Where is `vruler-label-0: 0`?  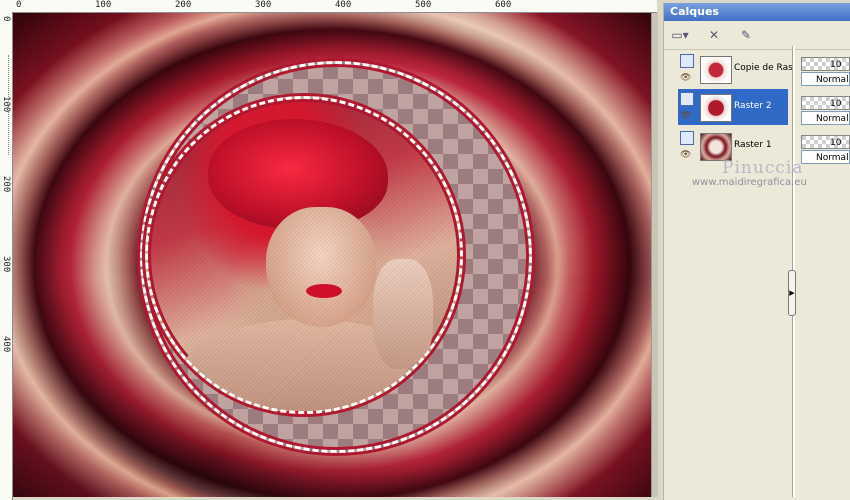
vruler-label-0: 0 is located at coordinates (6, 19).